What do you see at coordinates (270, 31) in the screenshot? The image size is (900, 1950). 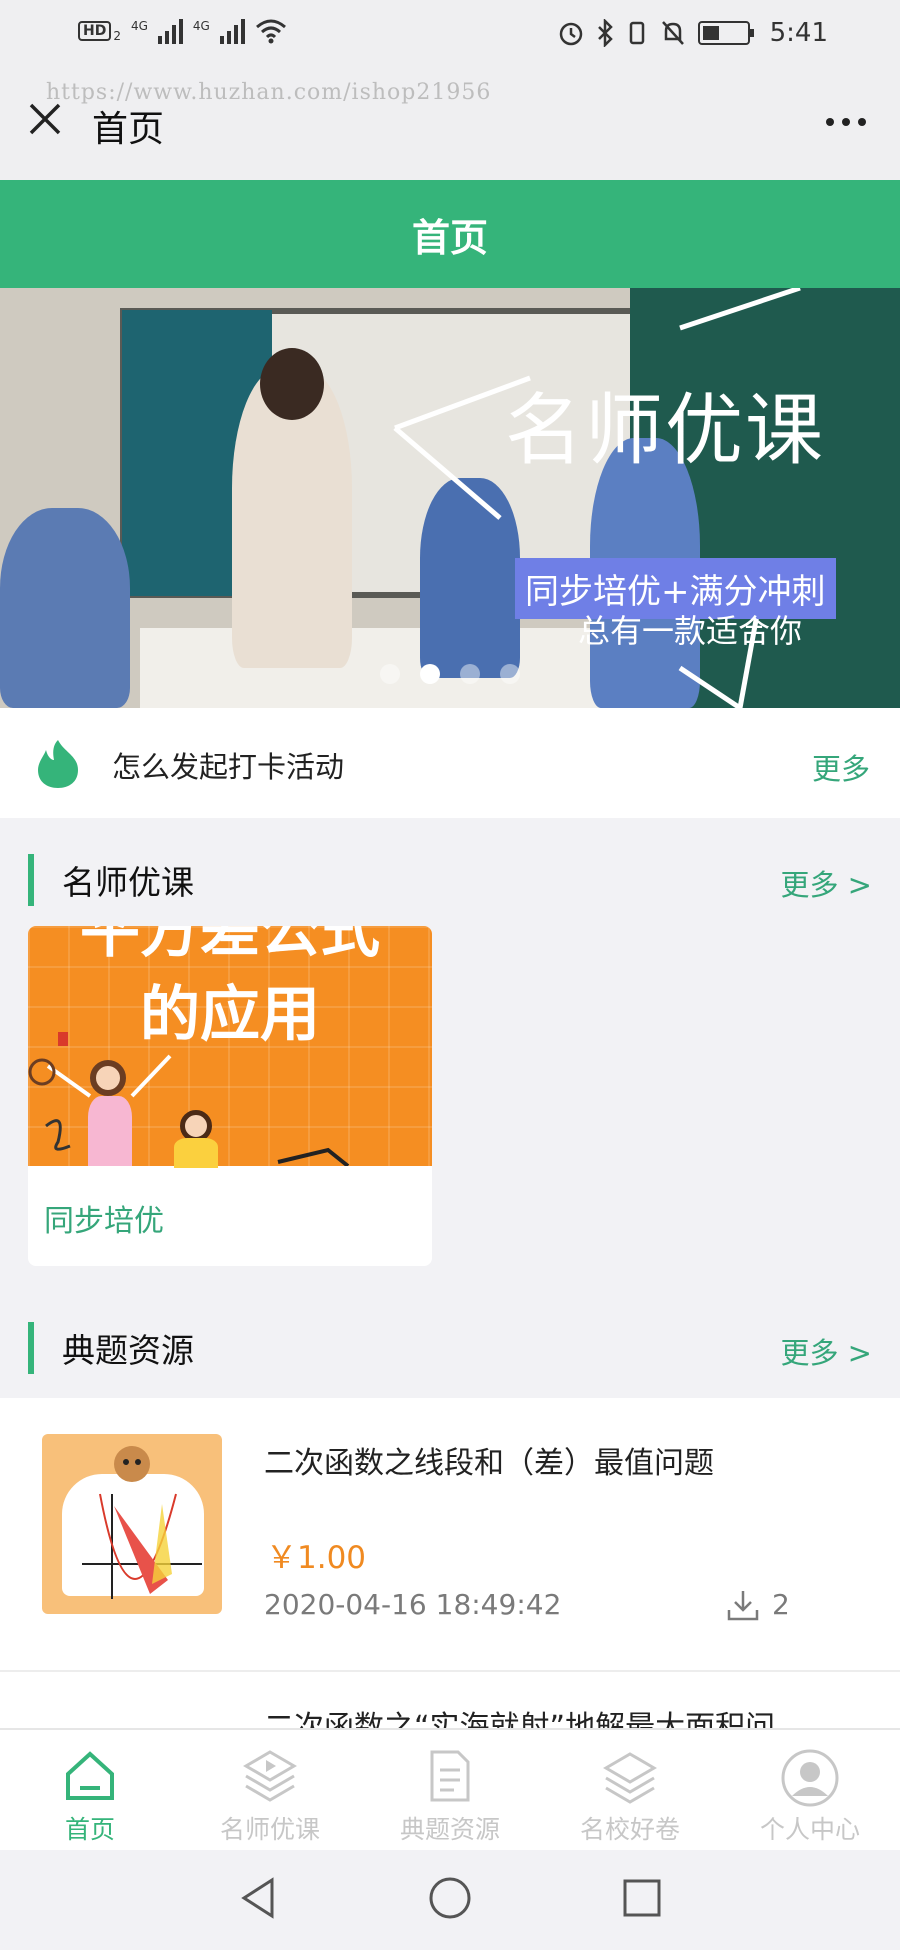 I see `wifi-icon` at bounding box center [270, 31].